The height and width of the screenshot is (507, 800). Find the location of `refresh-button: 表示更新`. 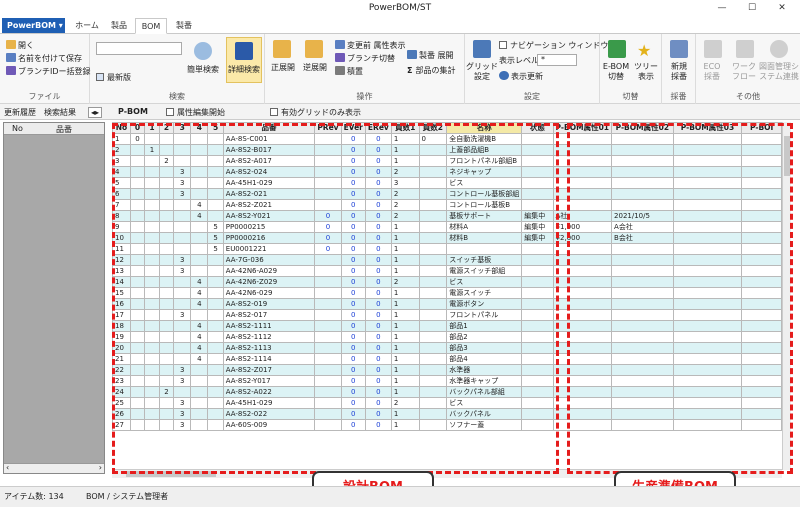

refresh-button: 表示更新 is located at coordinates (521, 76).